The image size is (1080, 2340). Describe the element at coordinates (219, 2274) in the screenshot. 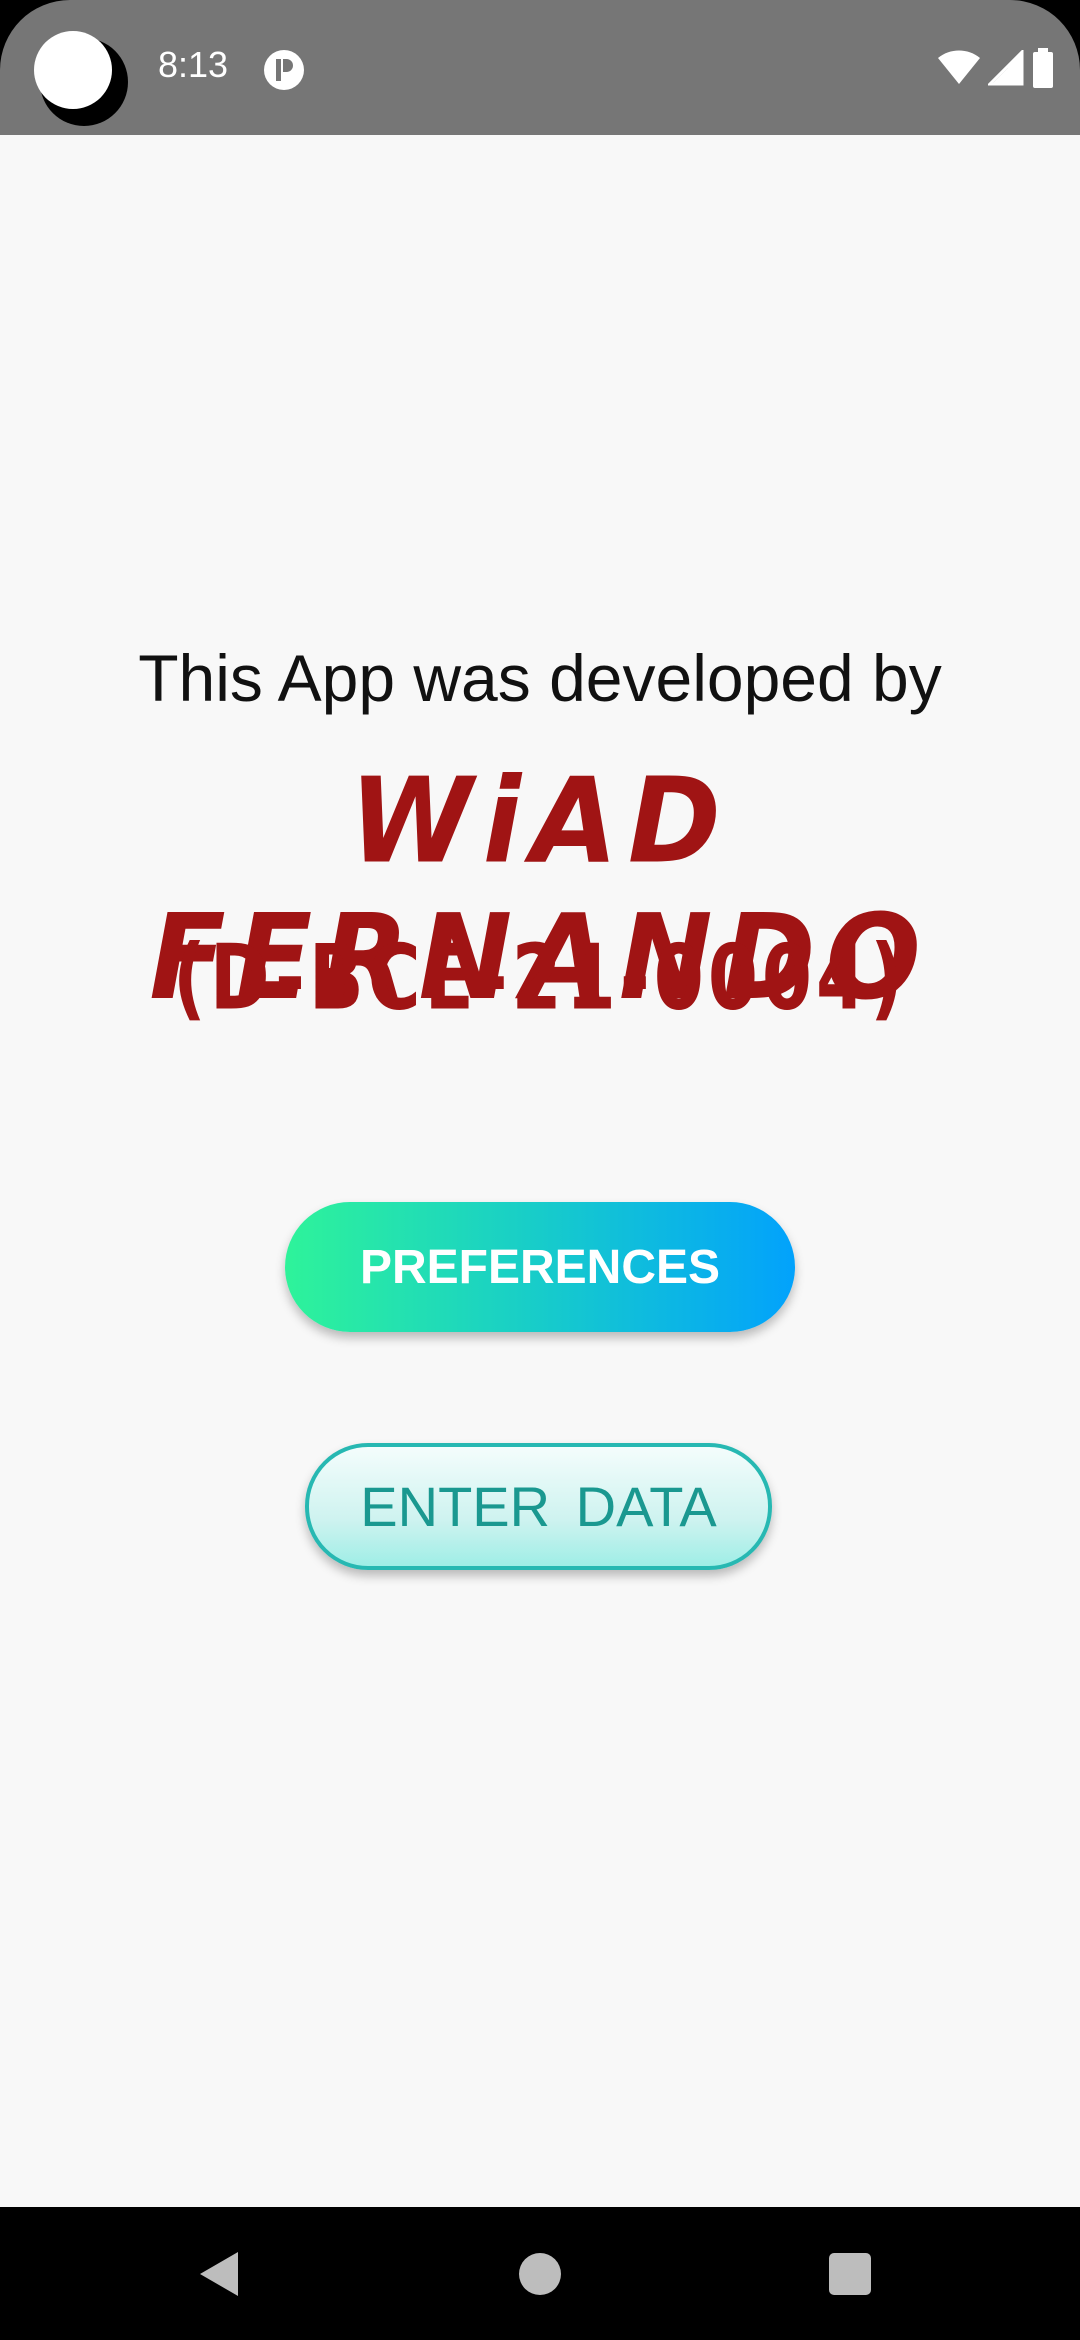

I see `back-icon` at that location.